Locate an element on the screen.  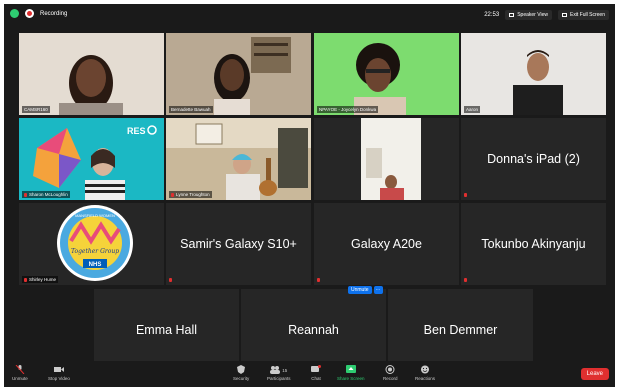
unmute-label: Unmute is located at coordinates (20, 378).